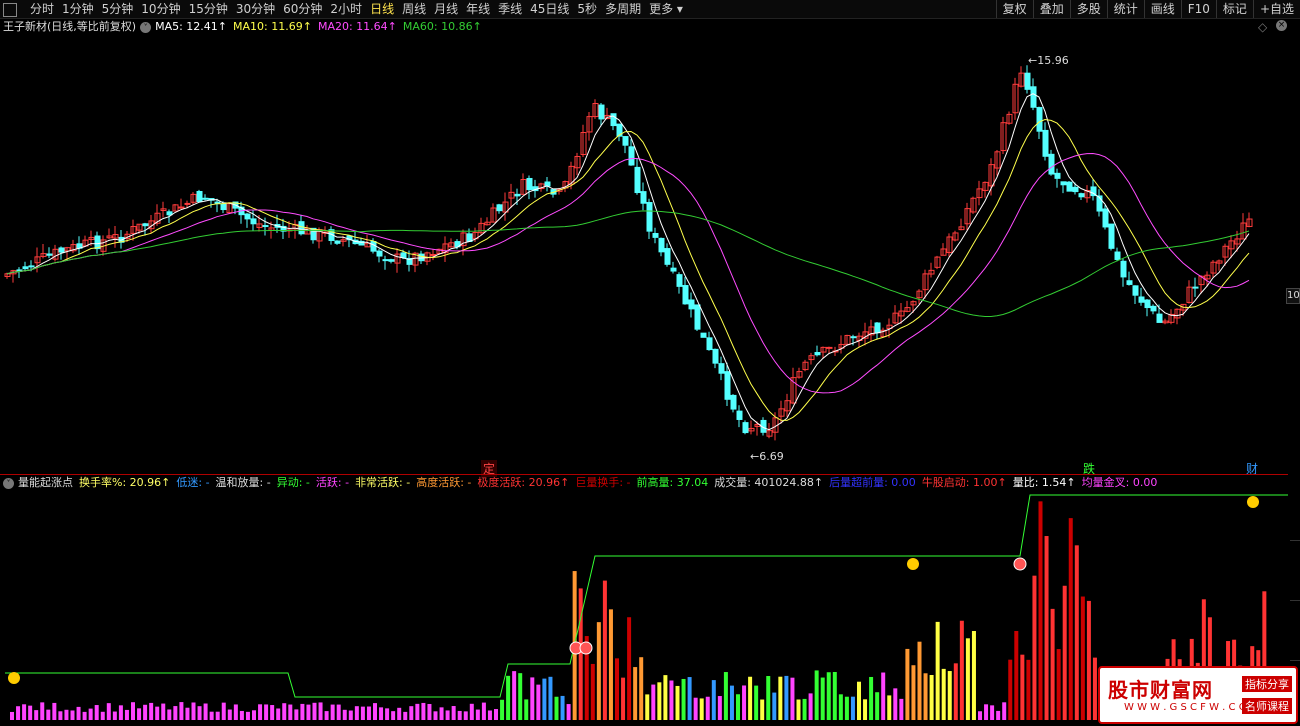 Image resolution: width=1300 pixels, height=726 pixels. I want to click on tab-period-2: 5分钟, so click(118, 9).